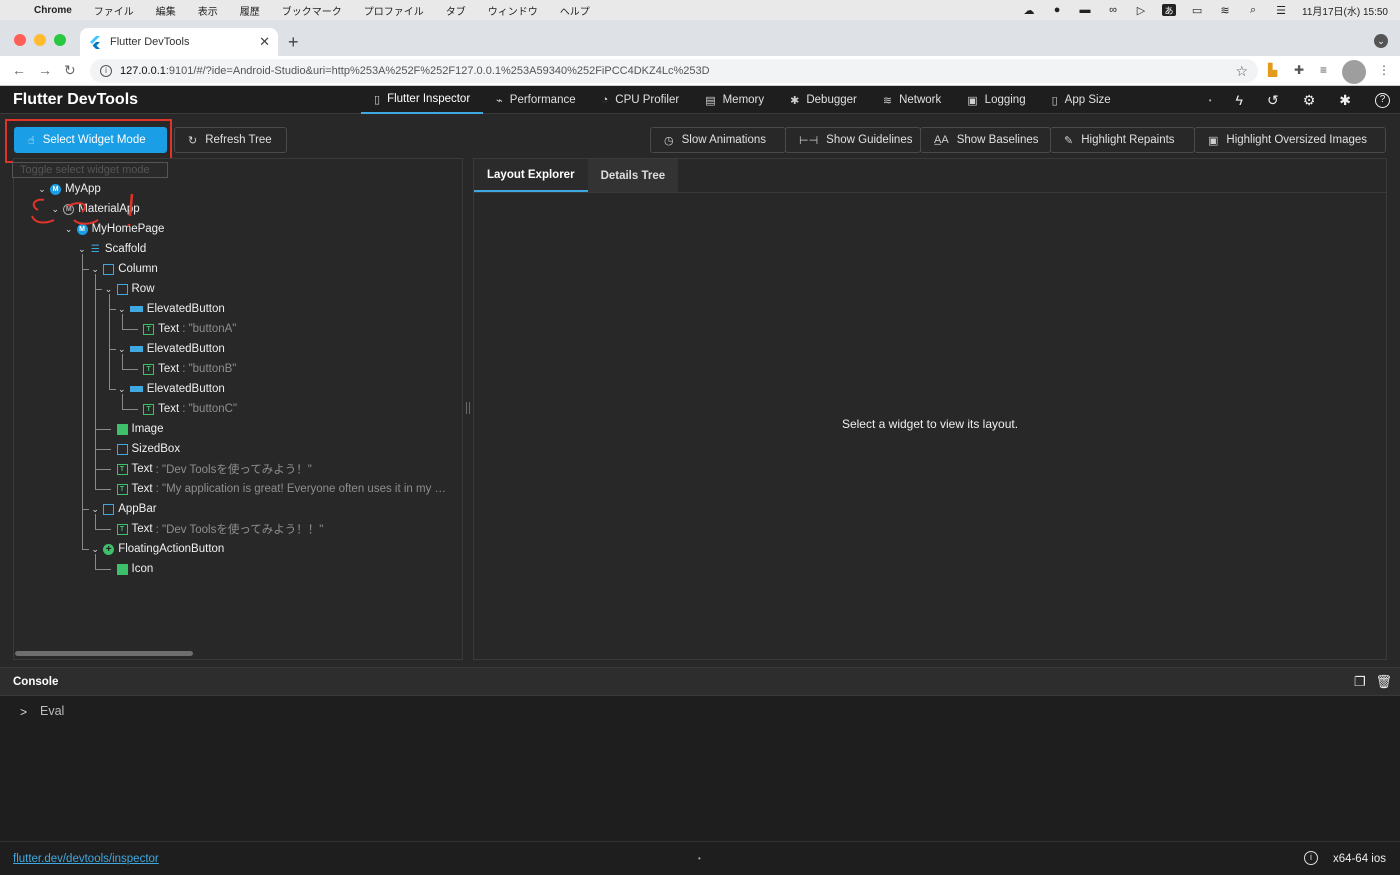 Image resolution: width=1400 pixels, height=875 pixels. I want to click on tree-connector-line, so click(85, 509).